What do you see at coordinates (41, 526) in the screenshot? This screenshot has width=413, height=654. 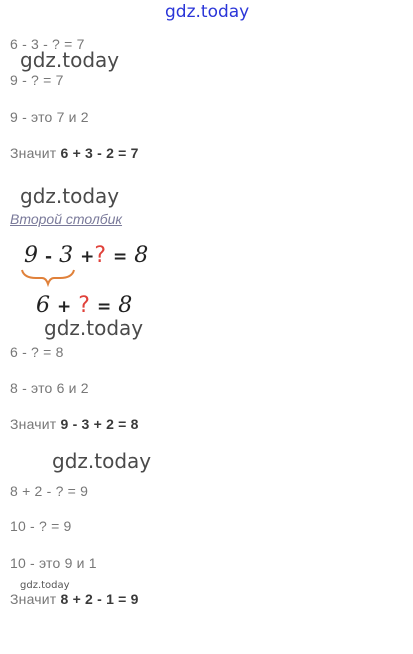 I see `equation-line: 10 - ? = 9` at bounding box center [41, 526].